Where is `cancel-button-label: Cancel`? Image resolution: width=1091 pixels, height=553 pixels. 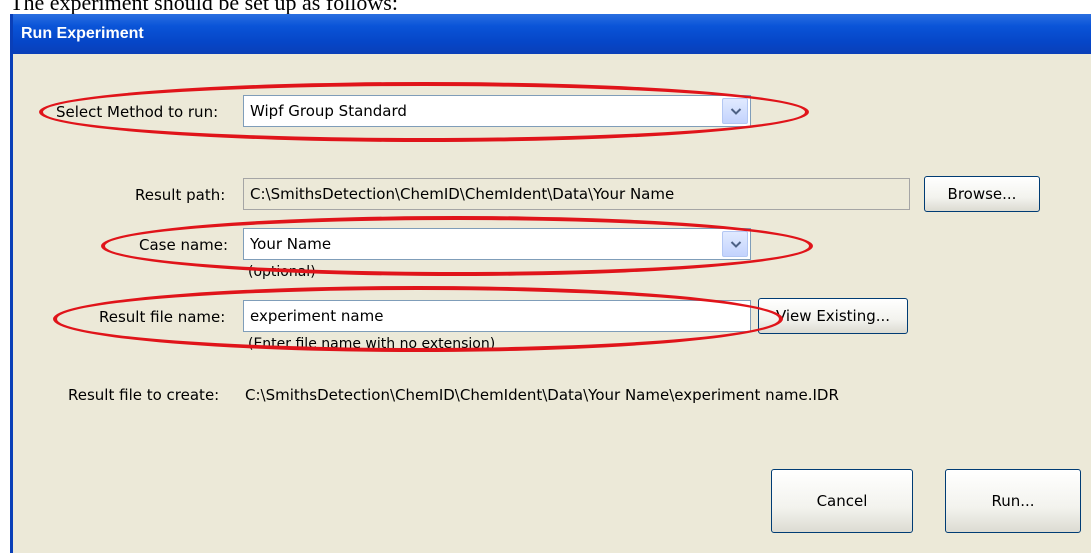 cancel-button-label: Cancel is located at coordinates (842, 501).